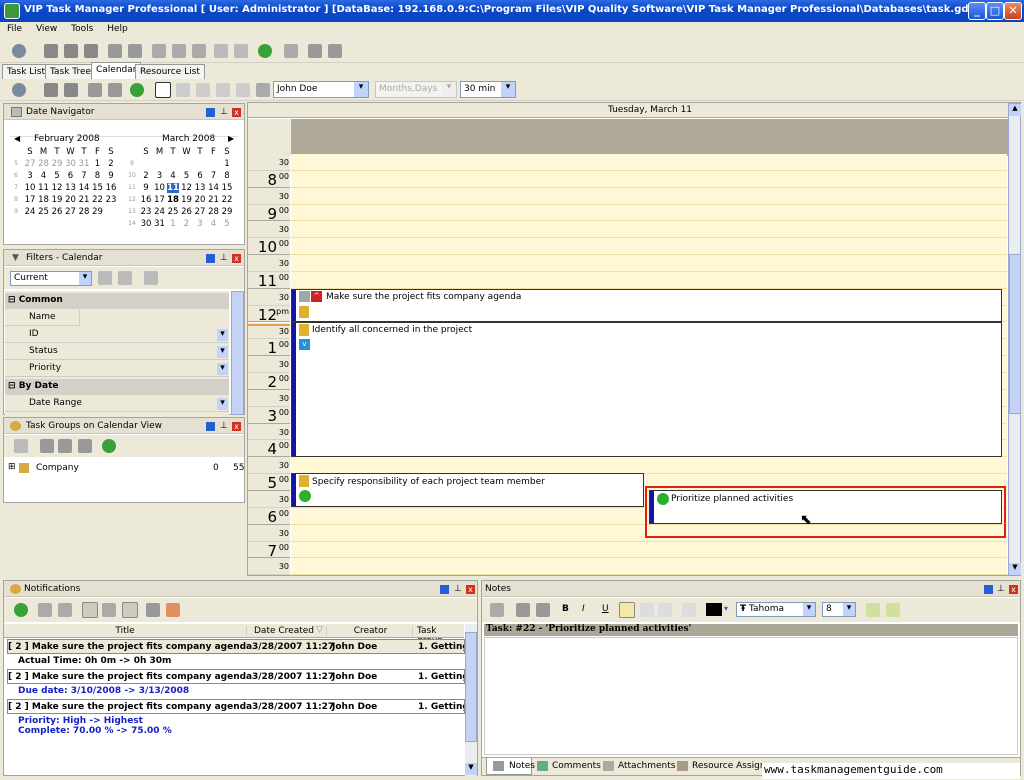 The width and height of the screenshot is (1024, 780). Describe the element at coordinates (321, 89) in the screenshot. I see `user-select: John Doe ▾` at that location.